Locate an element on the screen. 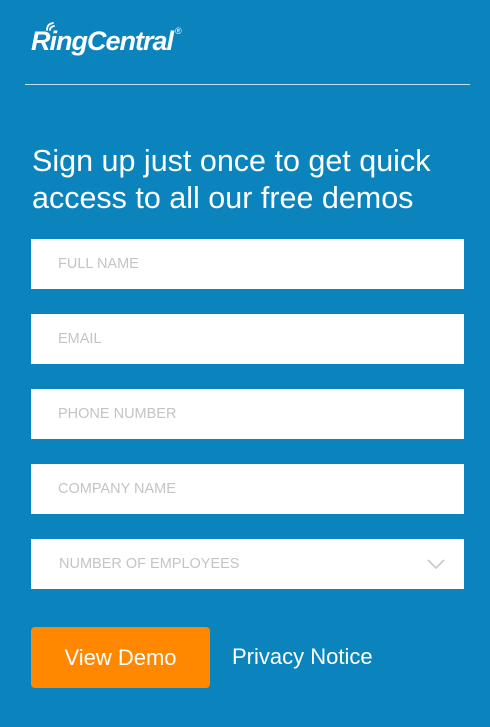 The height and width of the screenshot is (727, 490). phone-number-input is located at coordinates (247, 414).